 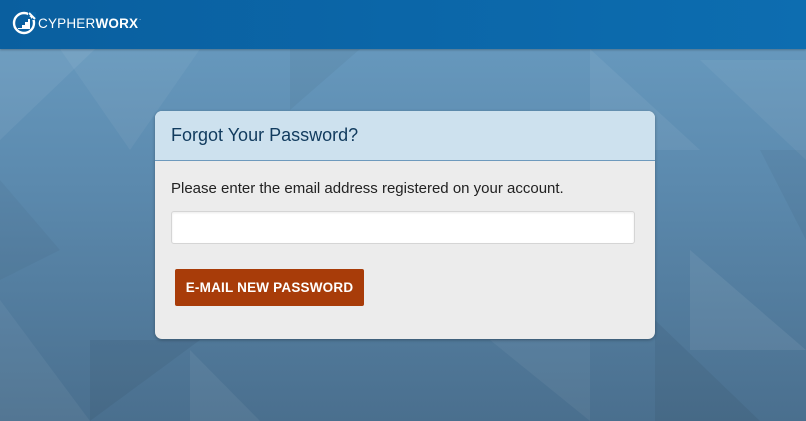 I want to click on logo-trademark: ., so click(x=140, y=18).